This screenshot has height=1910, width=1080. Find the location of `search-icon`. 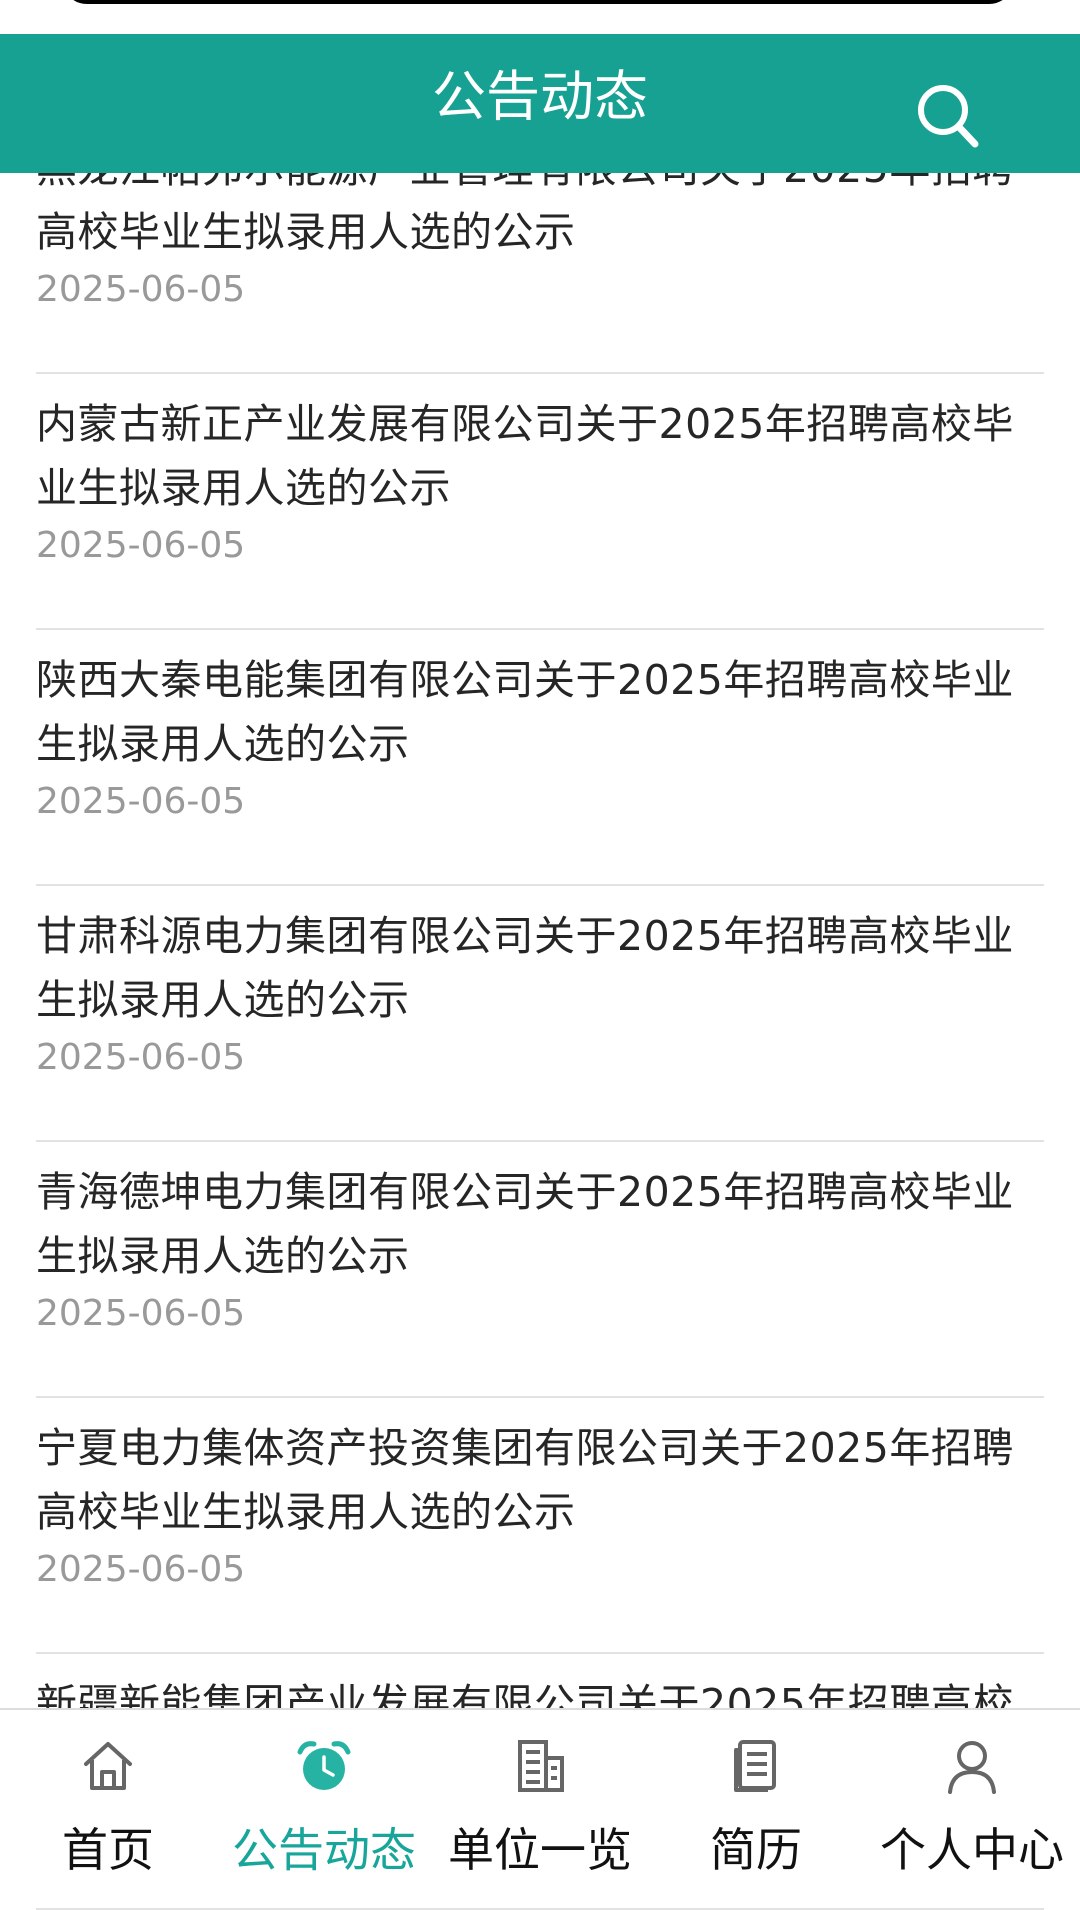

search-icon is located at coordinates (948, 116).